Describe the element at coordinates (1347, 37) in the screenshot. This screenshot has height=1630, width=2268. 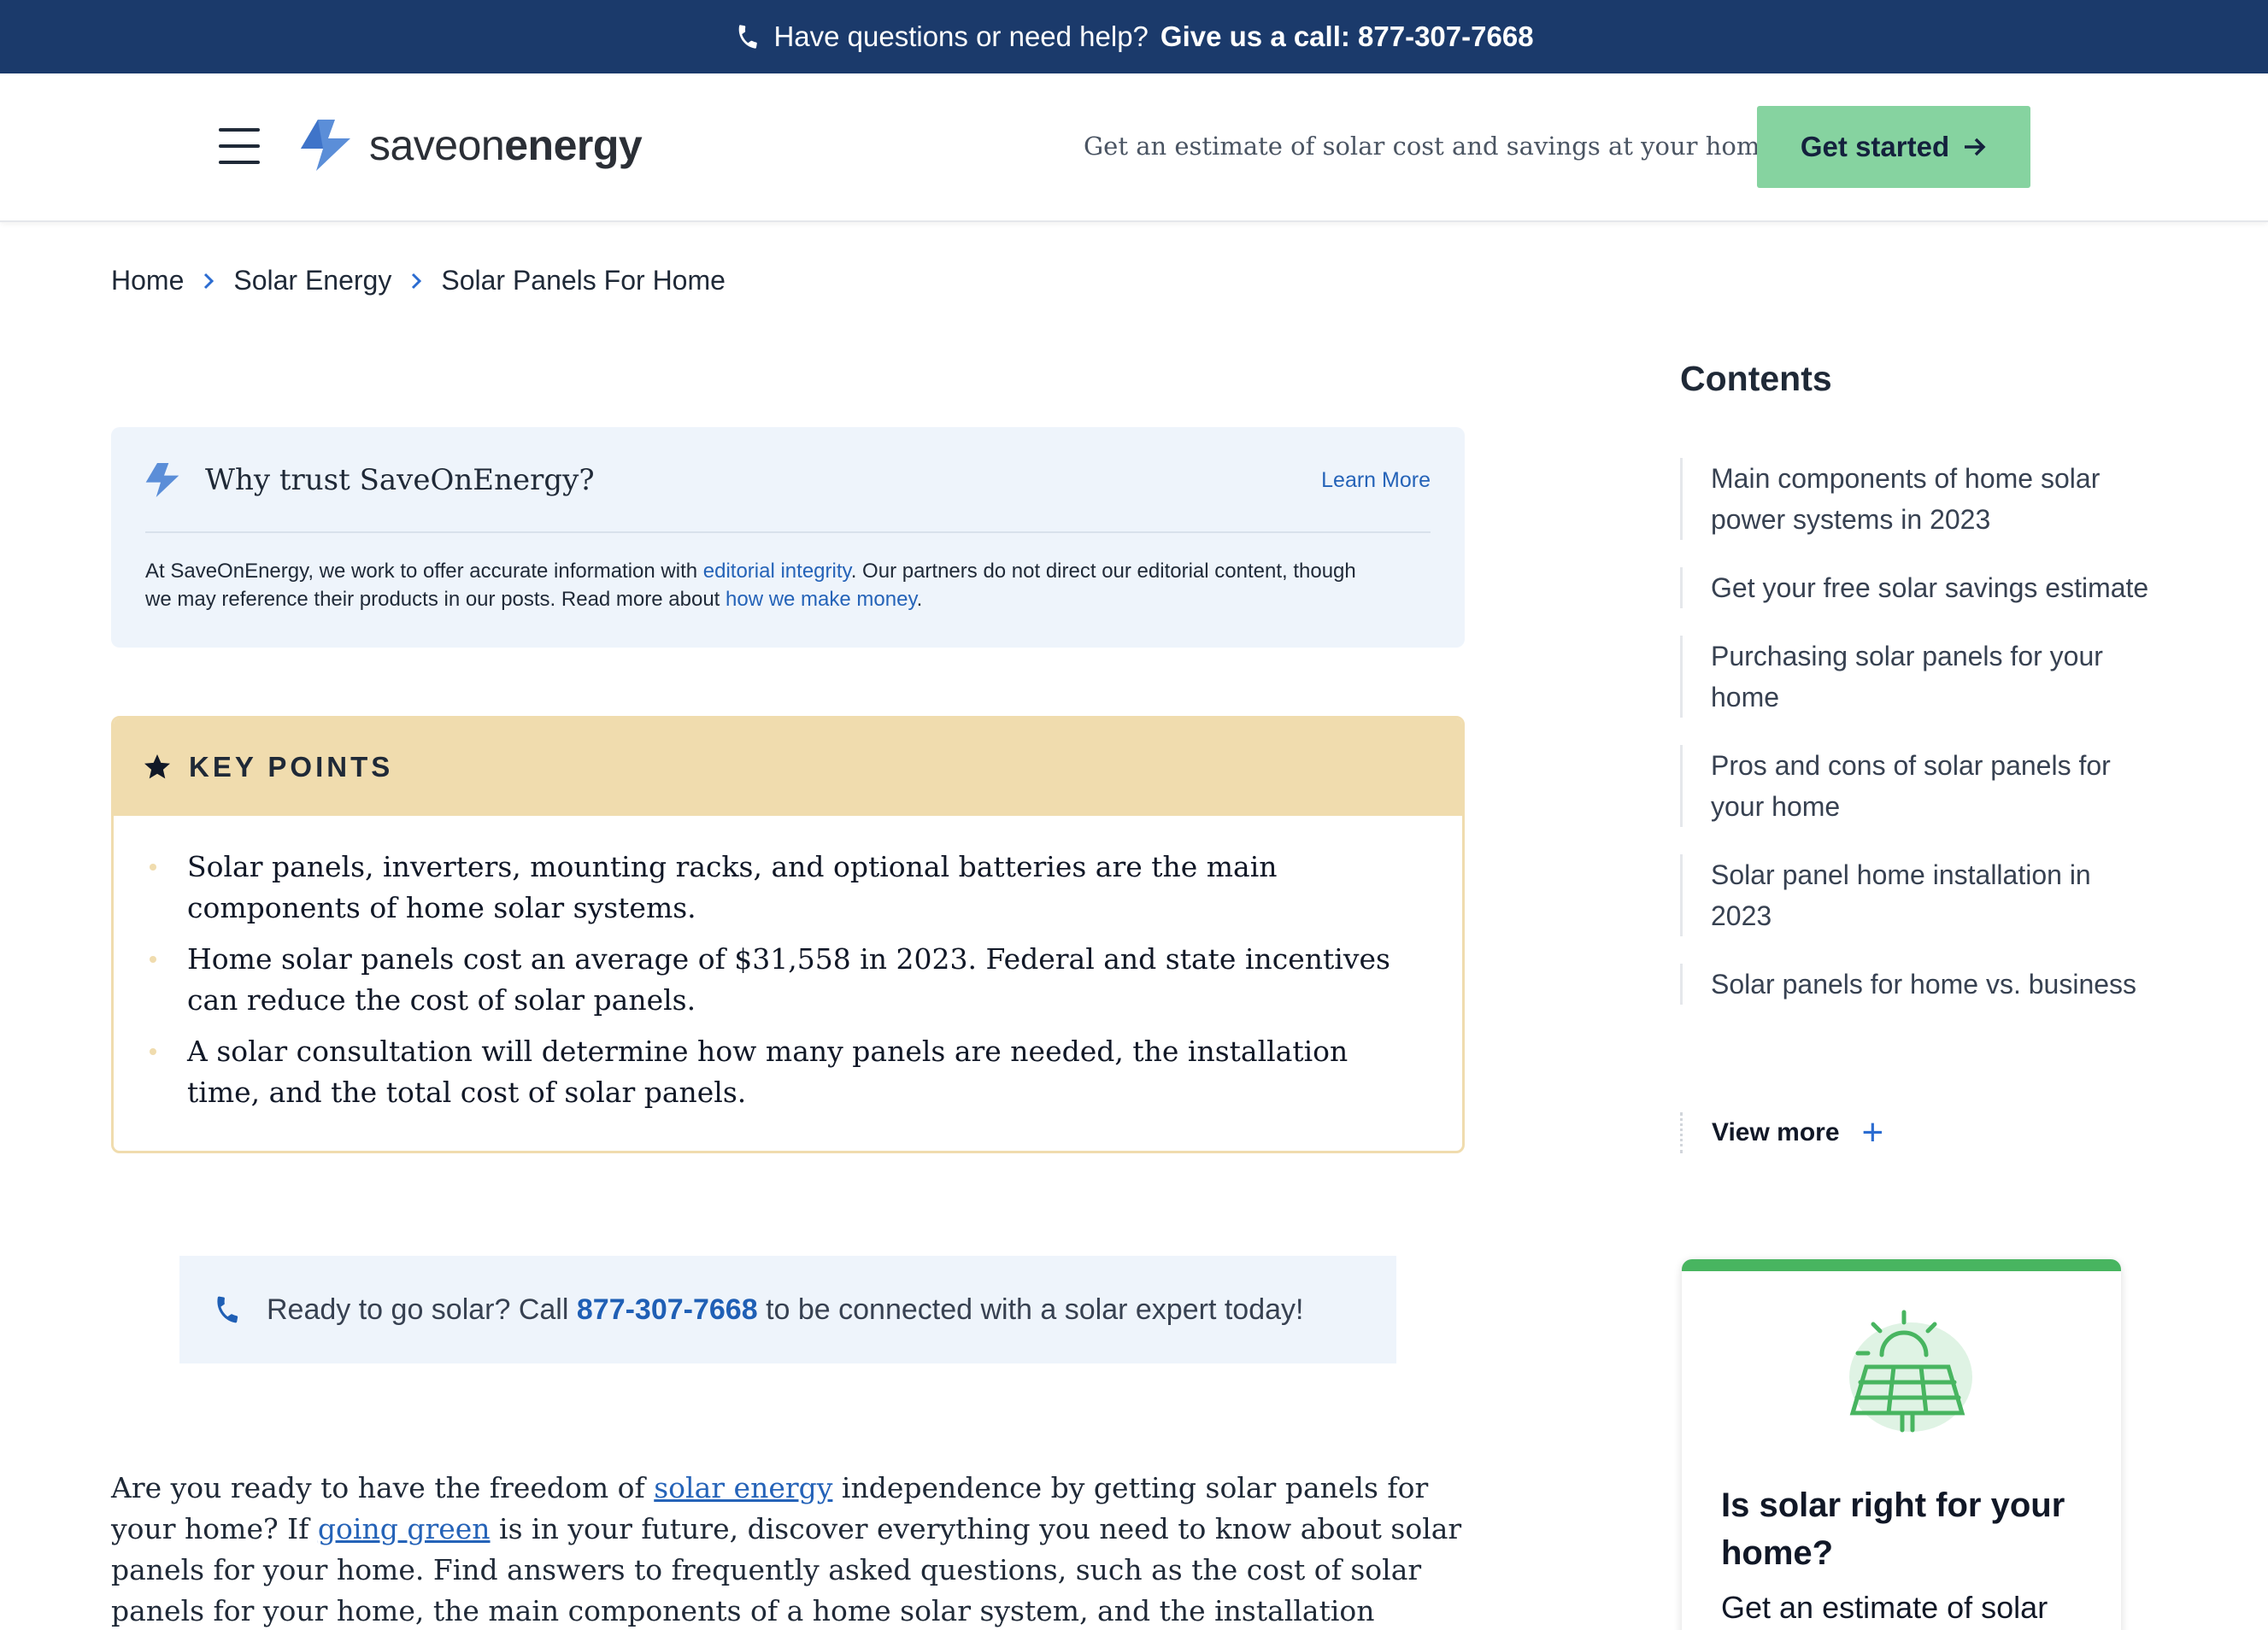
I see `help-phone-link: Give us a call: 877-307-7668` at that location.